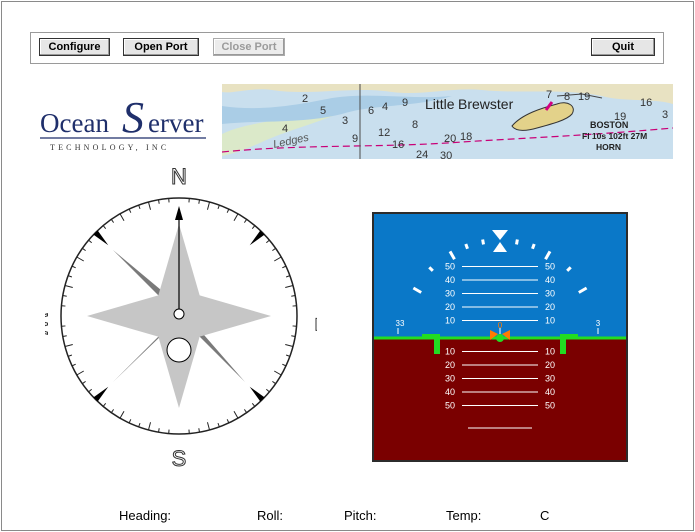 This screenshot has height=532, width=695. I want to click on roll-label: Roll:, so click(270, 515).